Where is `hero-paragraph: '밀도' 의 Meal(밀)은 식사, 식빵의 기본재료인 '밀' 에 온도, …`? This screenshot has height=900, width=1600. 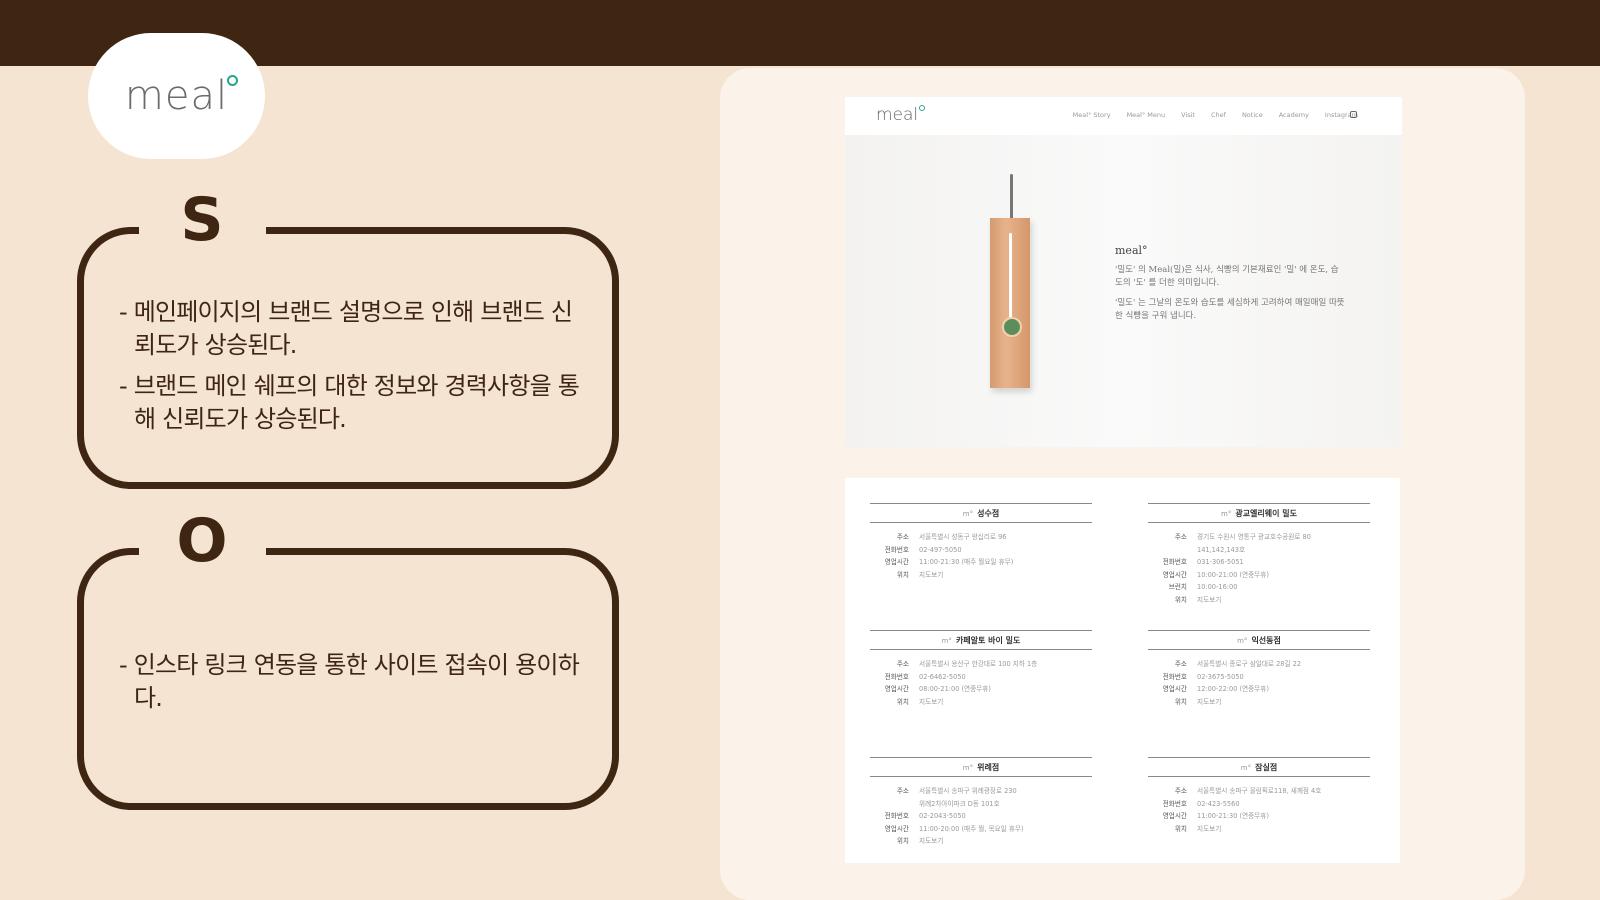 hero-paragraph: '밀도' 의 Meal(밀)은 식사, 식빵의 기본재료인 '밀' 에 온도, … is located at coordinates (1227, 276).